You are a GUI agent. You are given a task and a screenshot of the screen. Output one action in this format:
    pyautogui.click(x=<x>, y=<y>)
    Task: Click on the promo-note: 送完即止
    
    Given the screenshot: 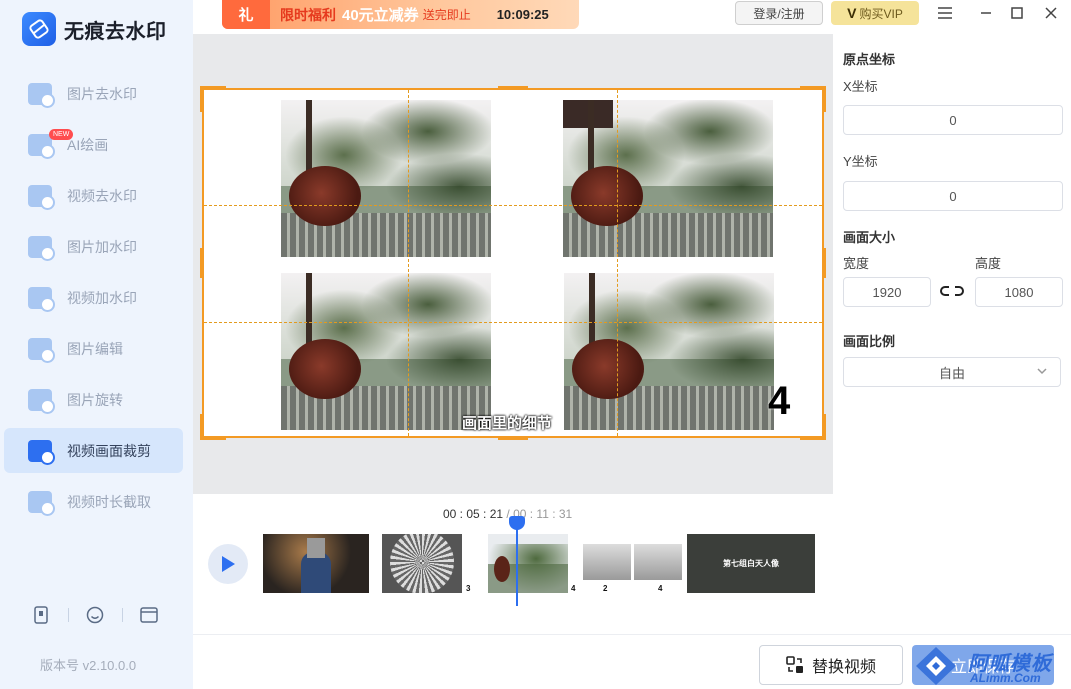 What is the action you would take?
    pyautogui.click(x=446, y=15)
    